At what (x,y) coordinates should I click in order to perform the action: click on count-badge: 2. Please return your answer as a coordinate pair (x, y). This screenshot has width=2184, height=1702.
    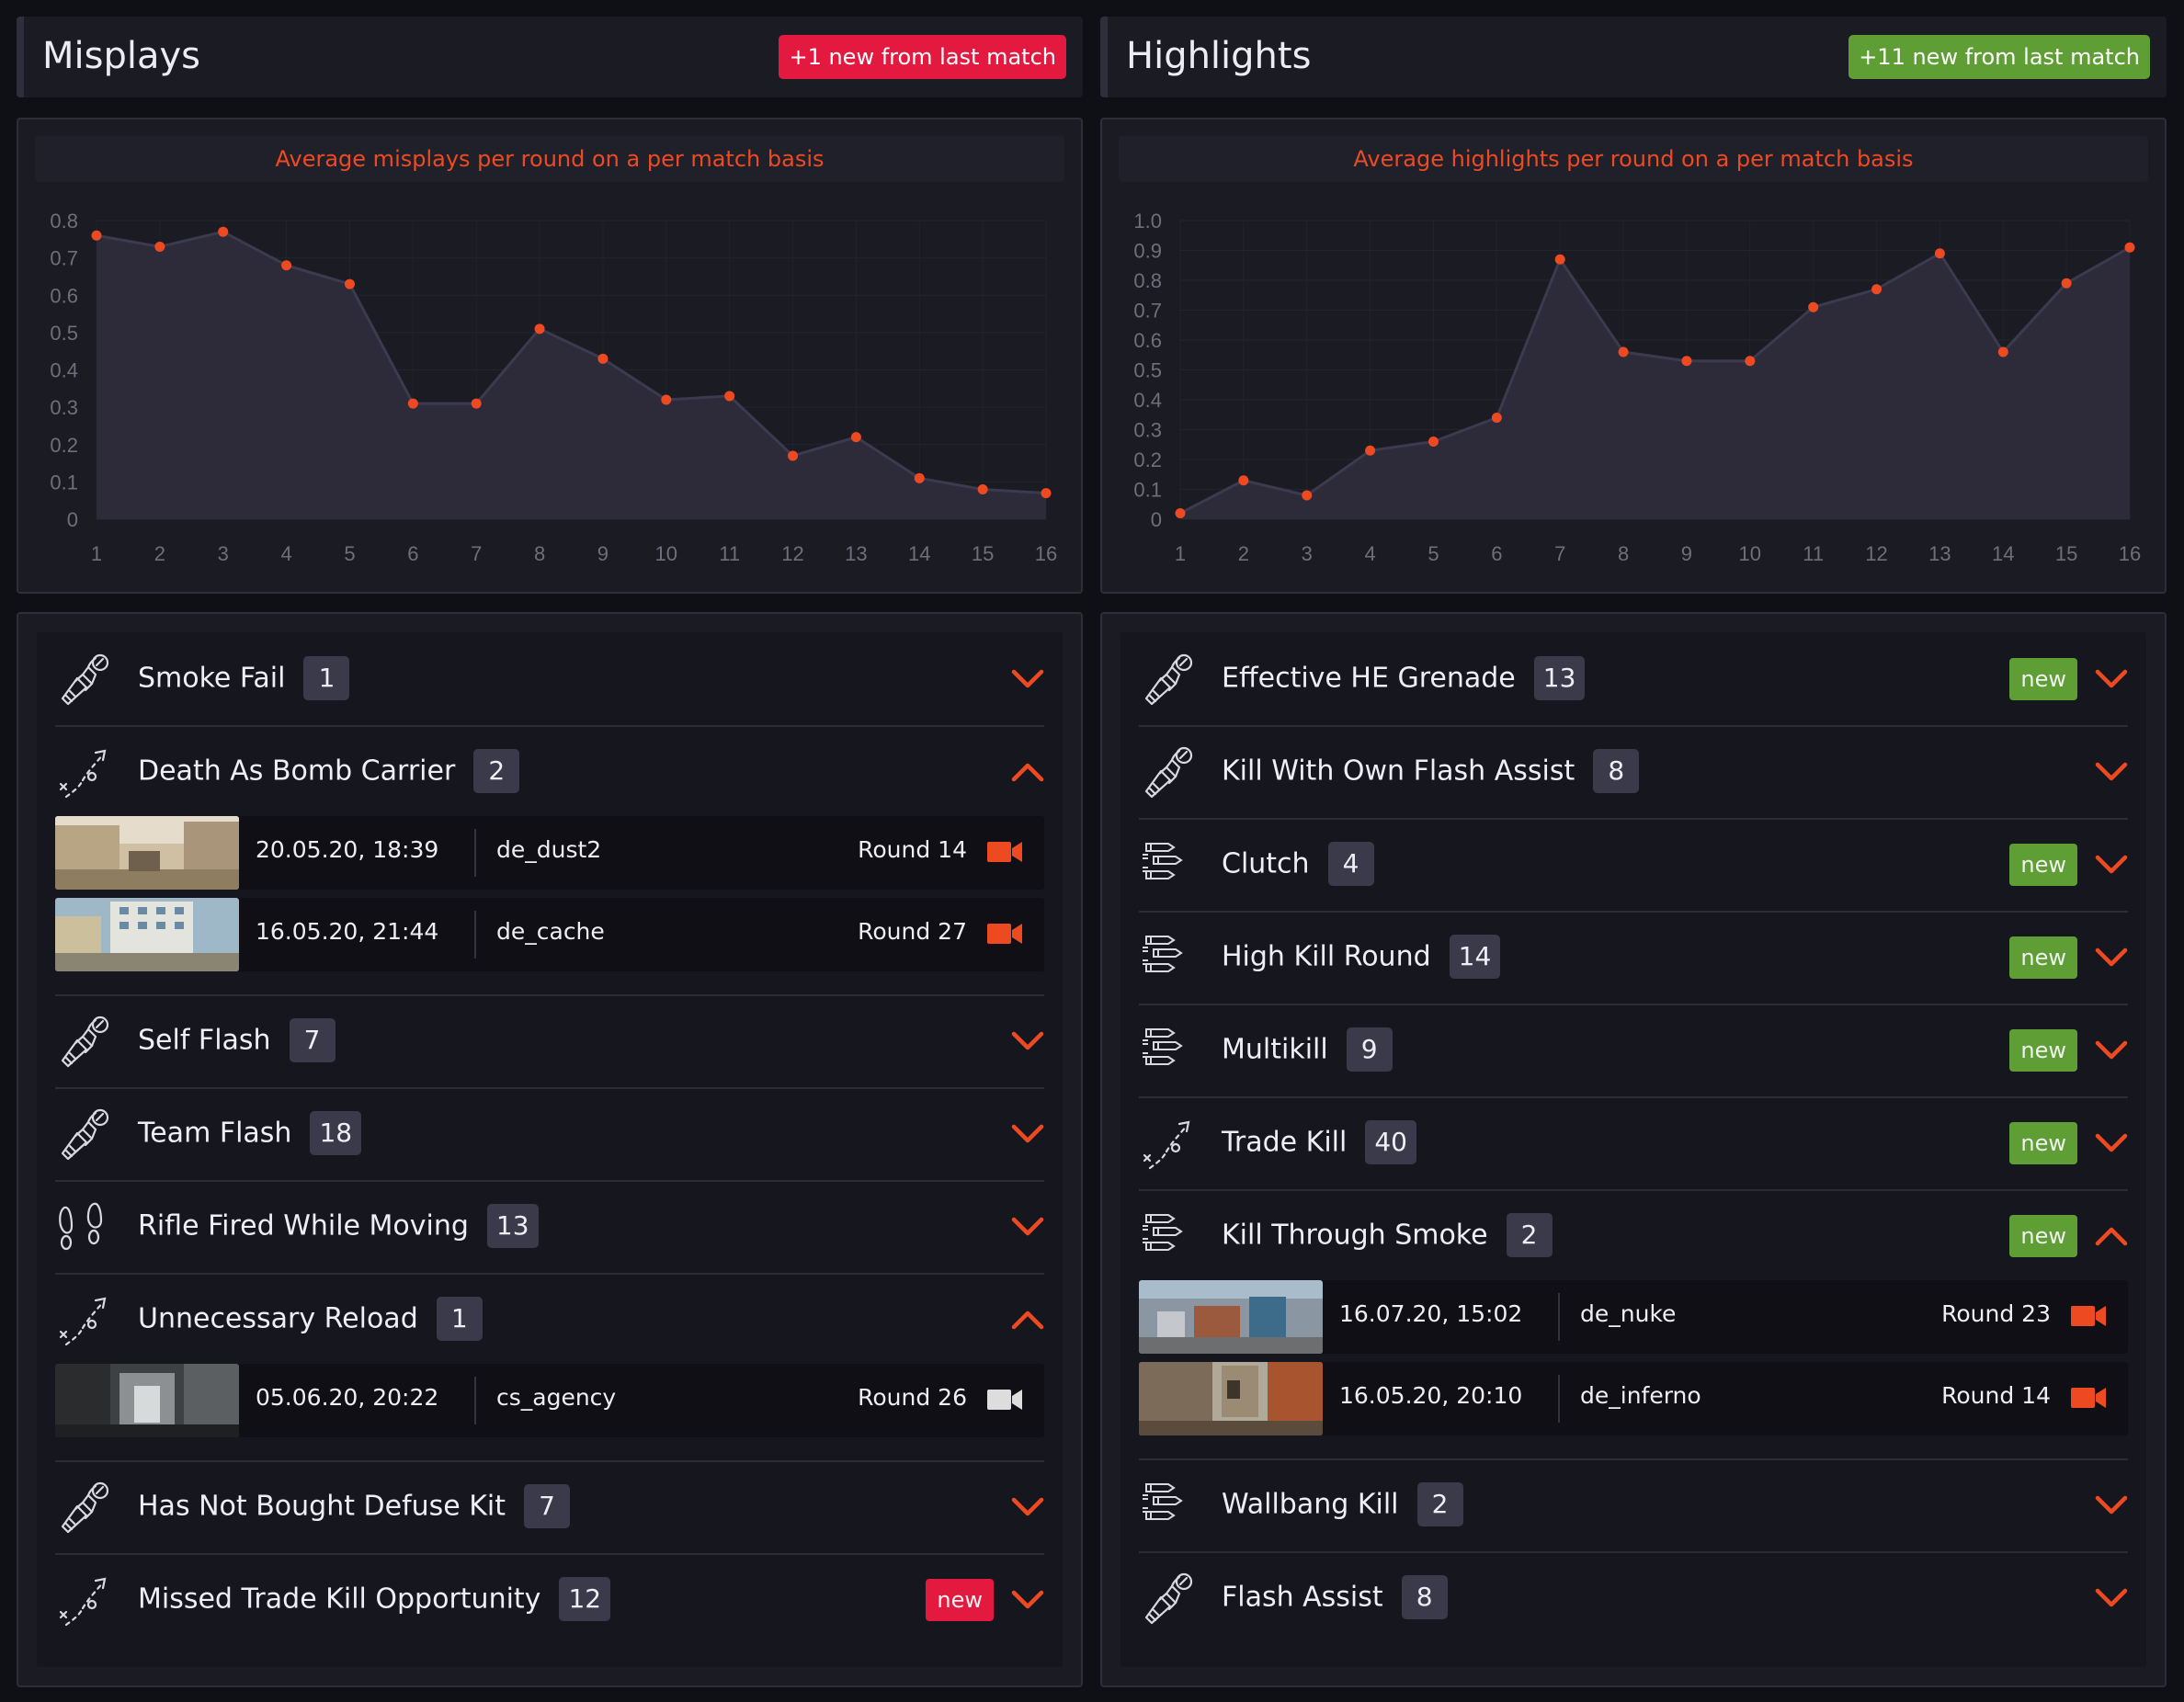
    Looking at the image, I should click on (1439, 1504).